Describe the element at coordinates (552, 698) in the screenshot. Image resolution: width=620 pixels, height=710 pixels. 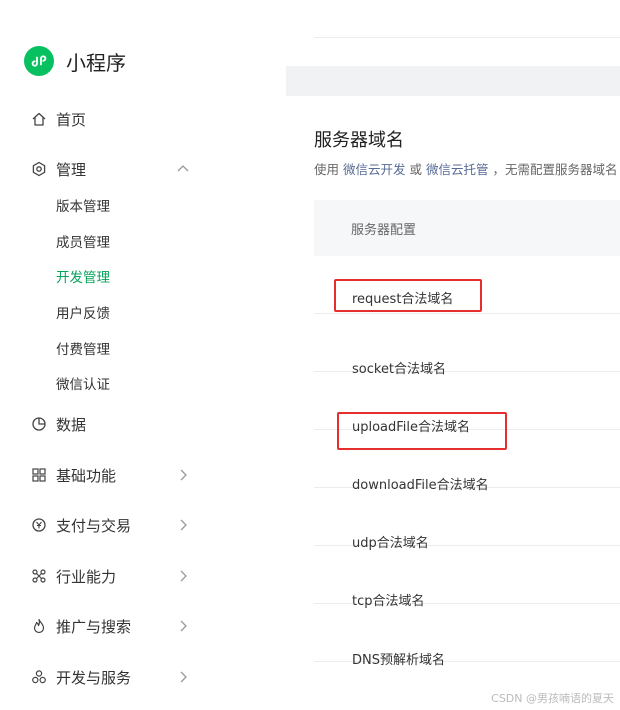
I see `watermark: CSDN @男孩喃语的夏天` at that location.